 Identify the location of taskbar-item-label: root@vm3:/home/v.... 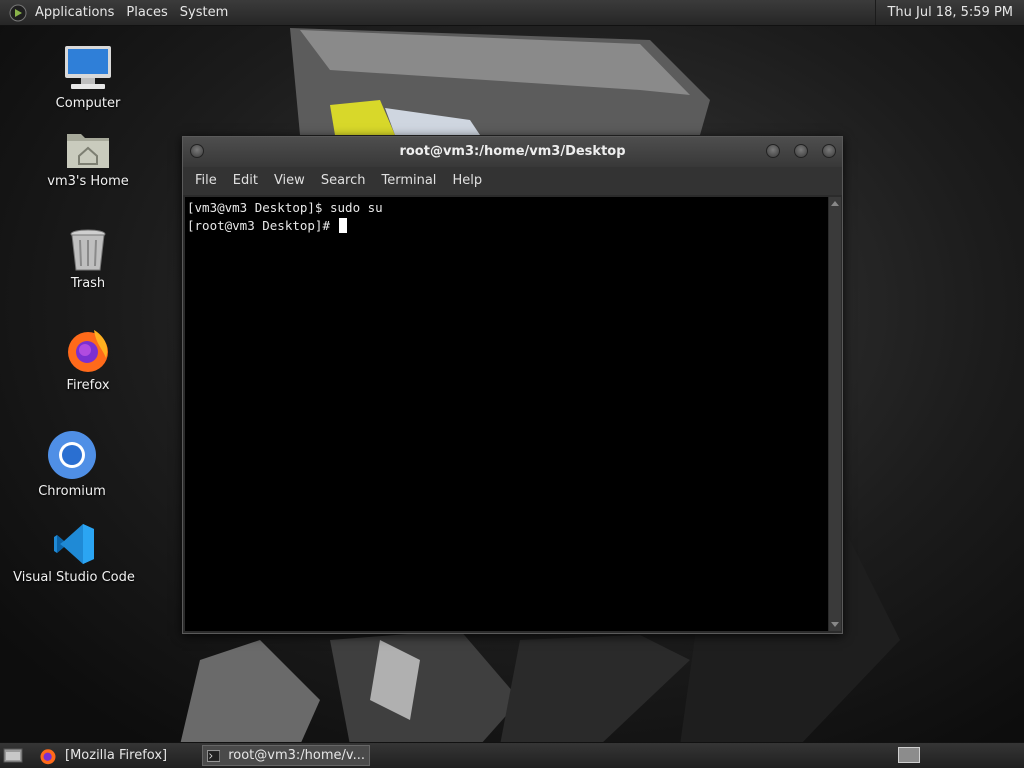
(296, 755).